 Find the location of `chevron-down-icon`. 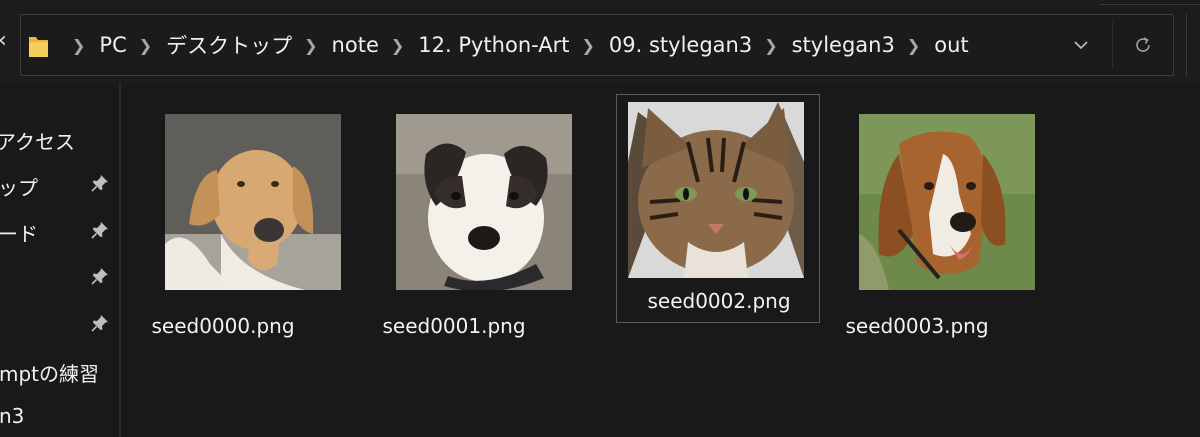

chevron-down-icon is located at coordinates (1081, 45).